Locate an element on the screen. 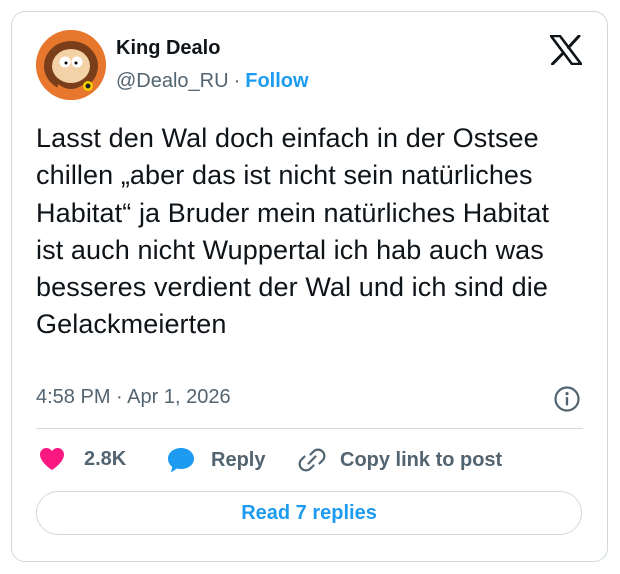 The width and height of the screenshot is (620, 574). tweet-timestamp: 4:58 PM · Apr 1, 2026 is located at coordinates (133, 397).